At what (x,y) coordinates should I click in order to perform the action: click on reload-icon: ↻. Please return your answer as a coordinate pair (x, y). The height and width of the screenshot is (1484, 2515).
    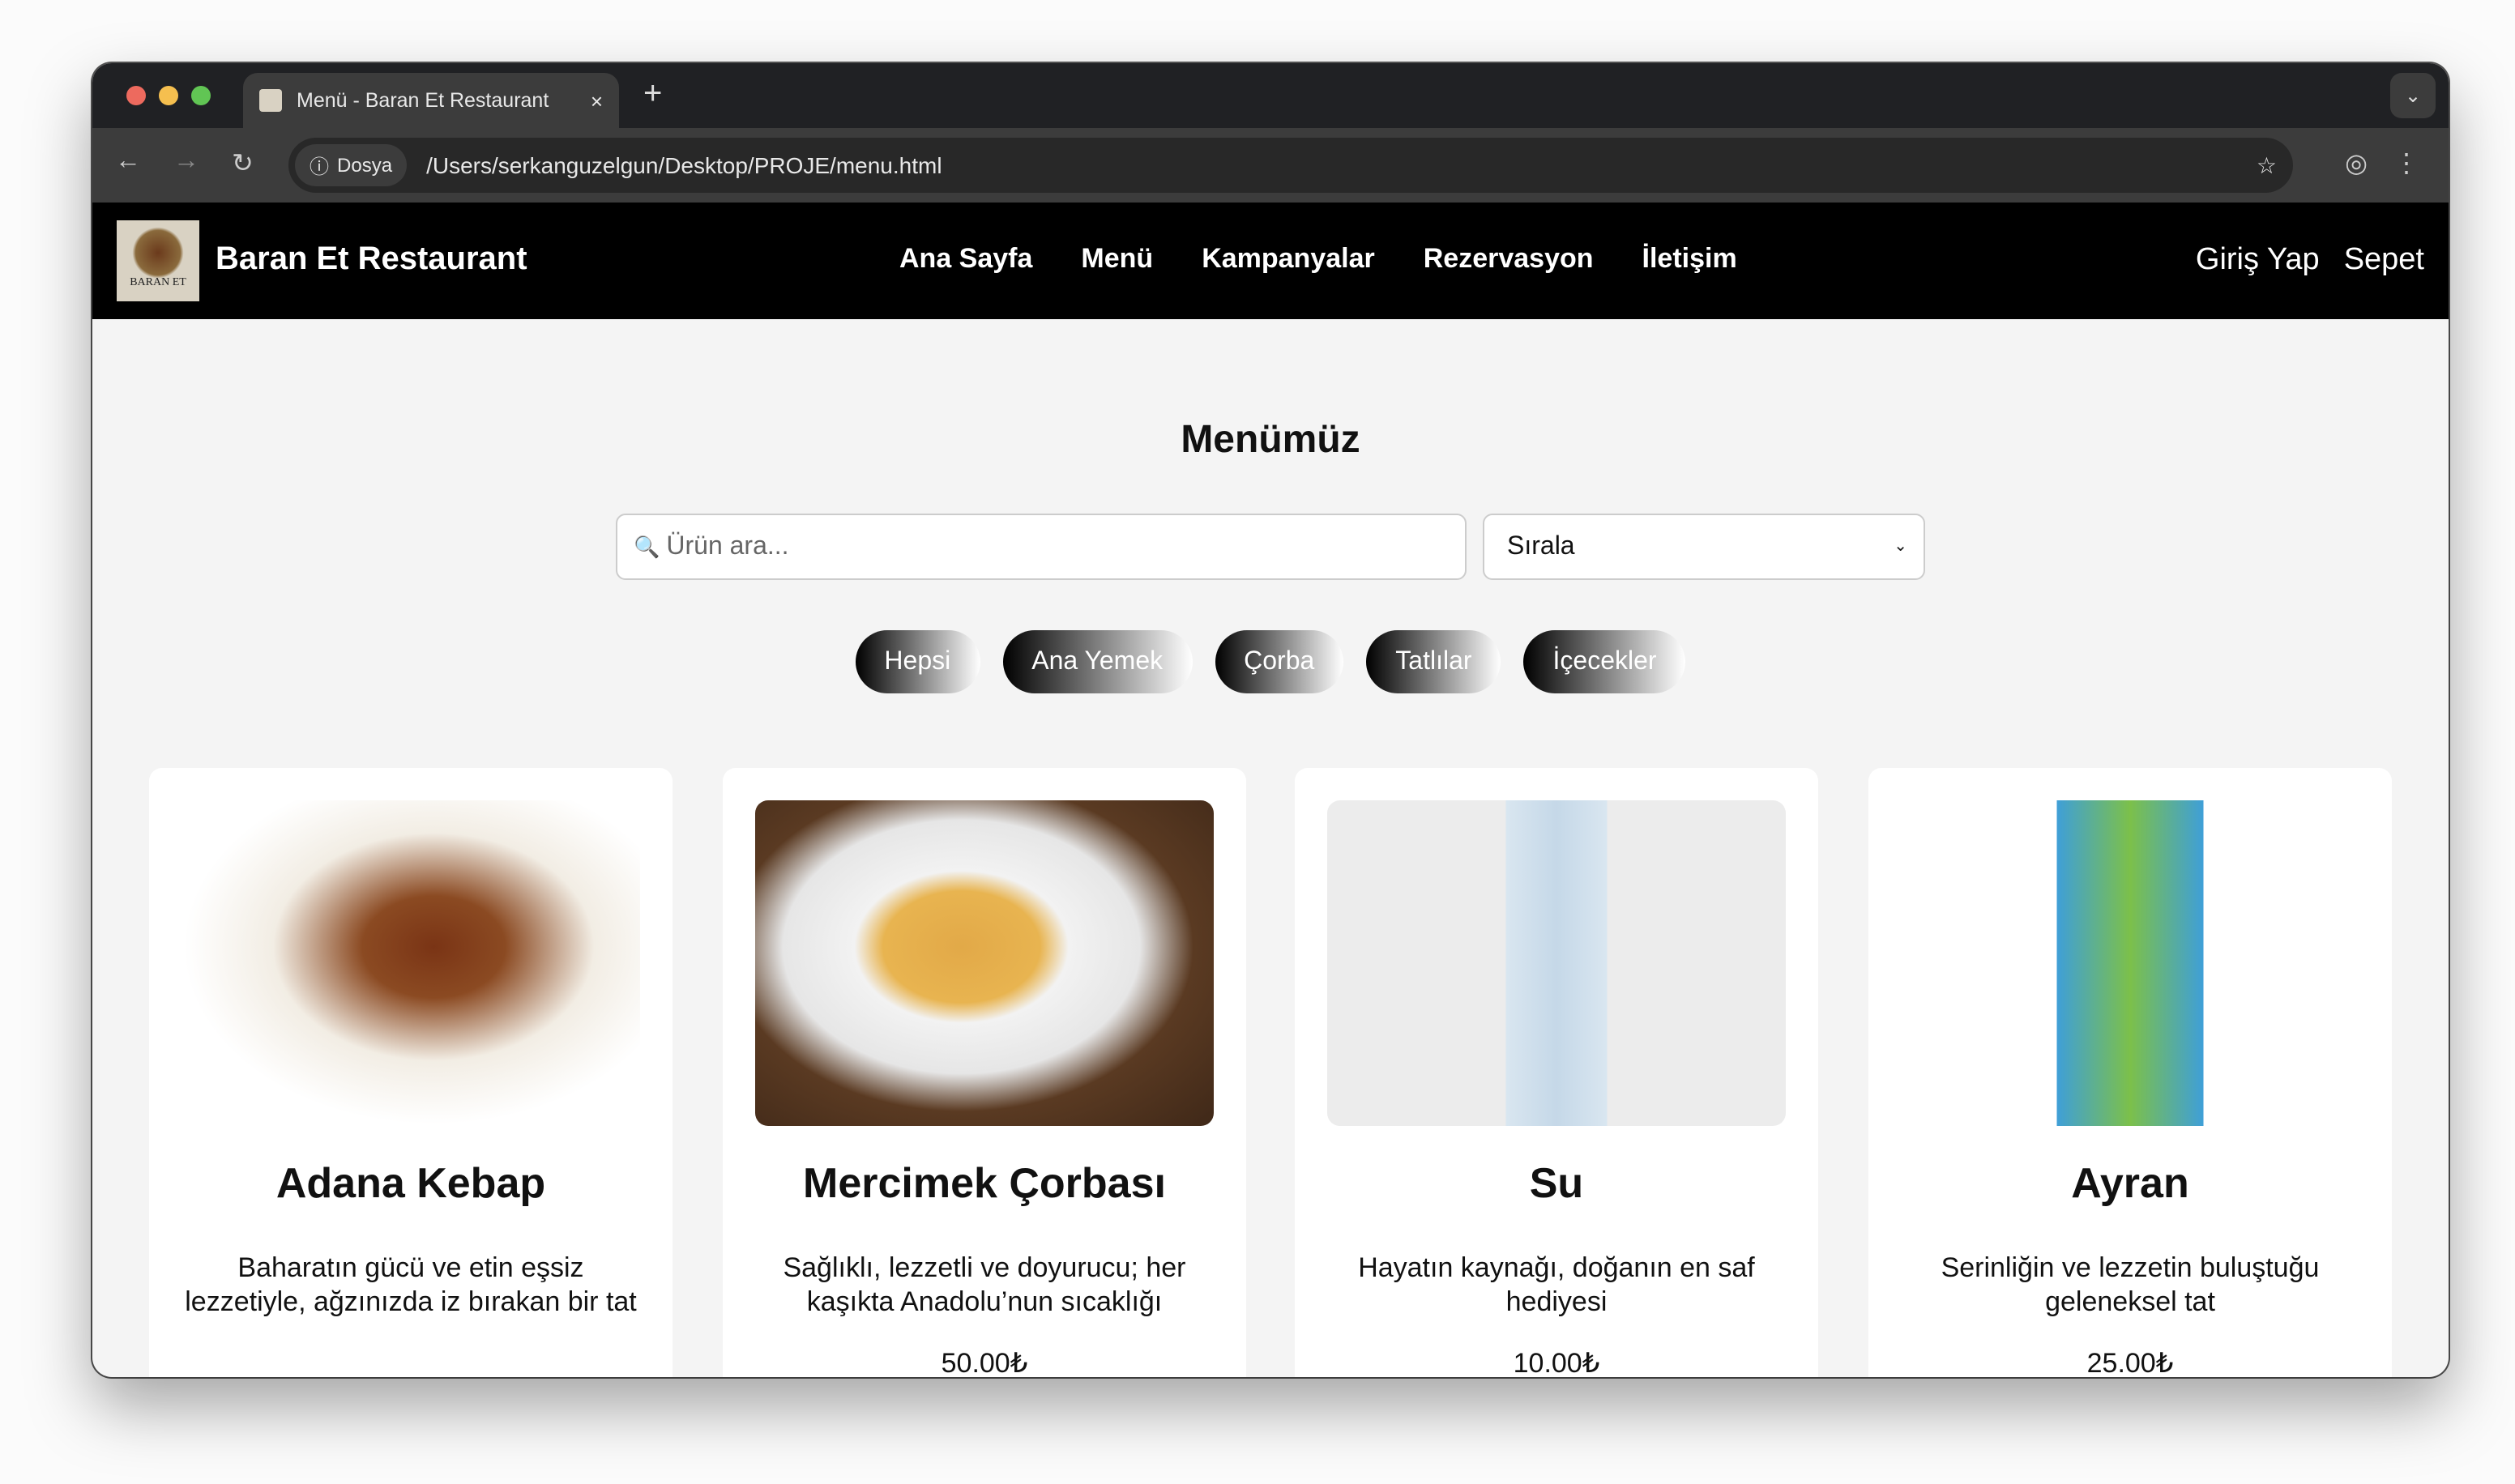
    Looking at the image, I should click on (243, 163).